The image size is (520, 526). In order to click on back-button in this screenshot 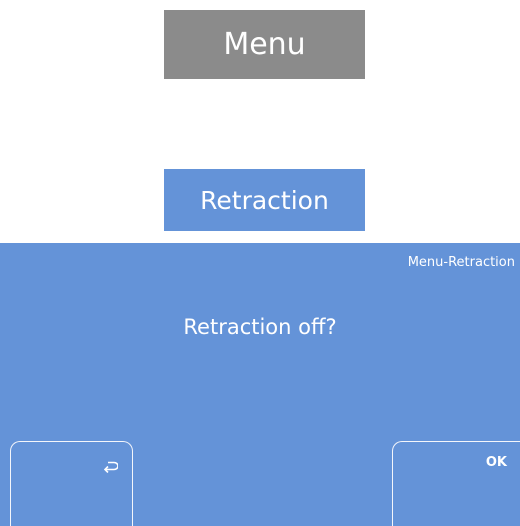, I will do `click(71, 483)`.